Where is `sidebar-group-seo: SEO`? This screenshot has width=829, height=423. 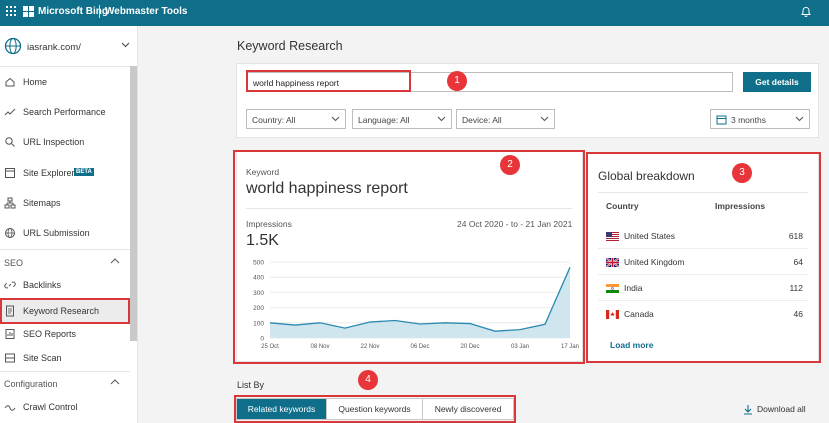
sidebar-group-seo: SEO is located at coordinates (65, 263).